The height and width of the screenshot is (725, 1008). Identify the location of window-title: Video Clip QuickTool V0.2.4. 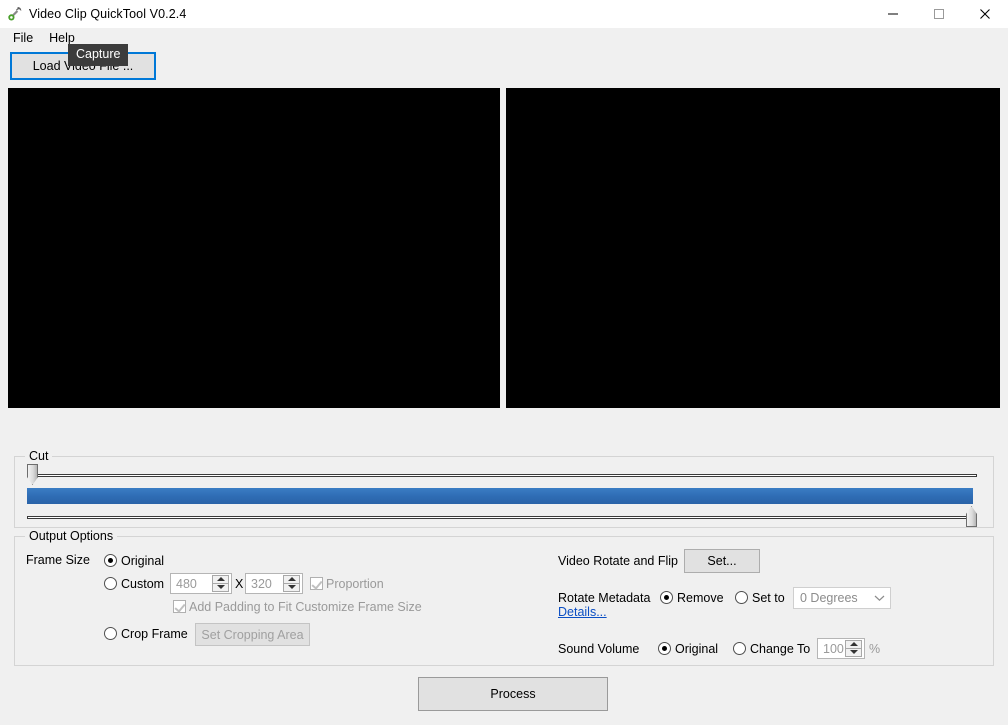
(108, 14).